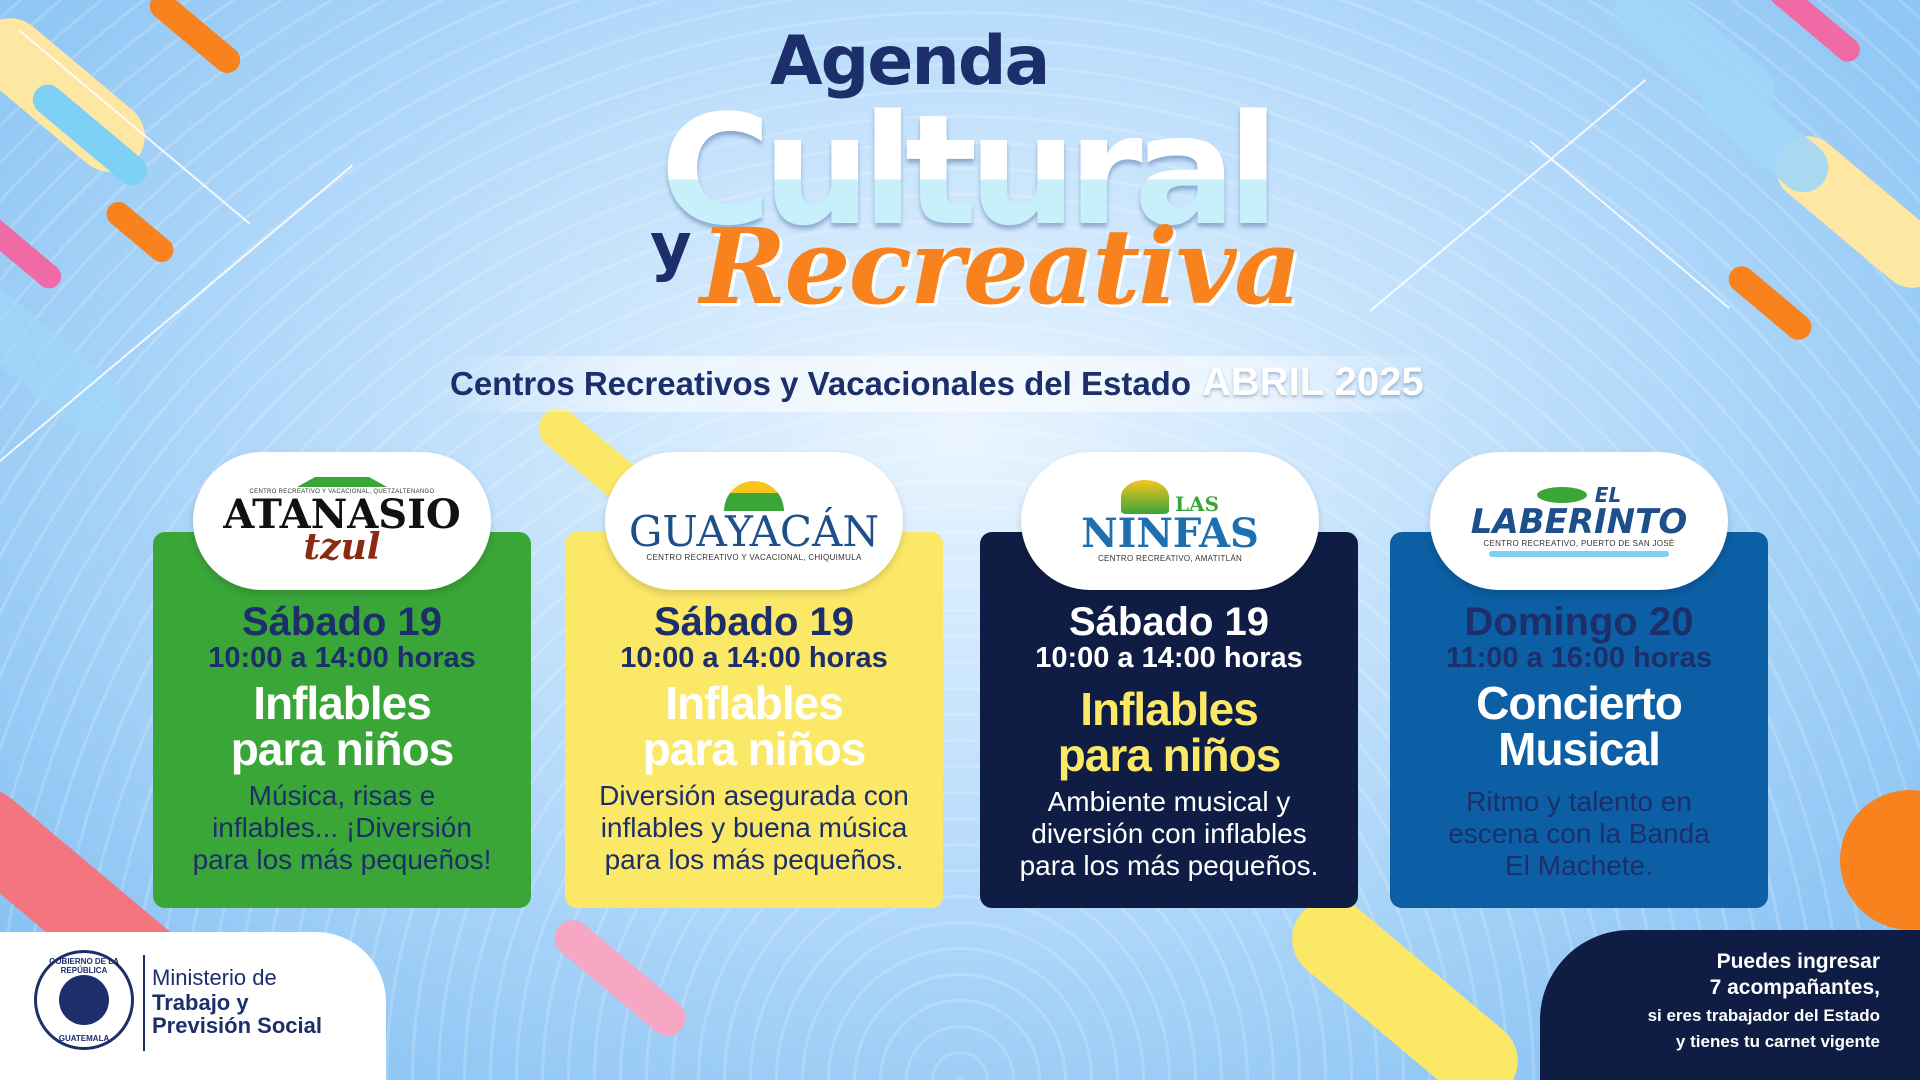  Describe the element at coordinates (1578, 658) in the screenshot. I see `card-hours: 11:00 a 16:00 horas` at that location.